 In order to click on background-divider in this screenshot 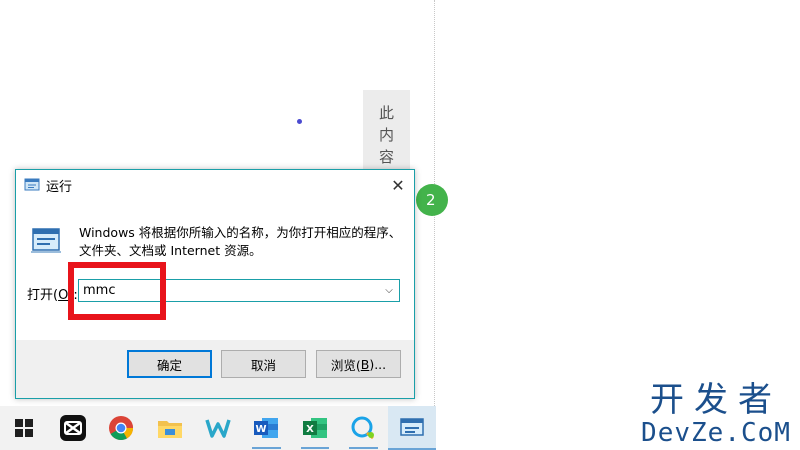, I will do `click(434, 225)`.